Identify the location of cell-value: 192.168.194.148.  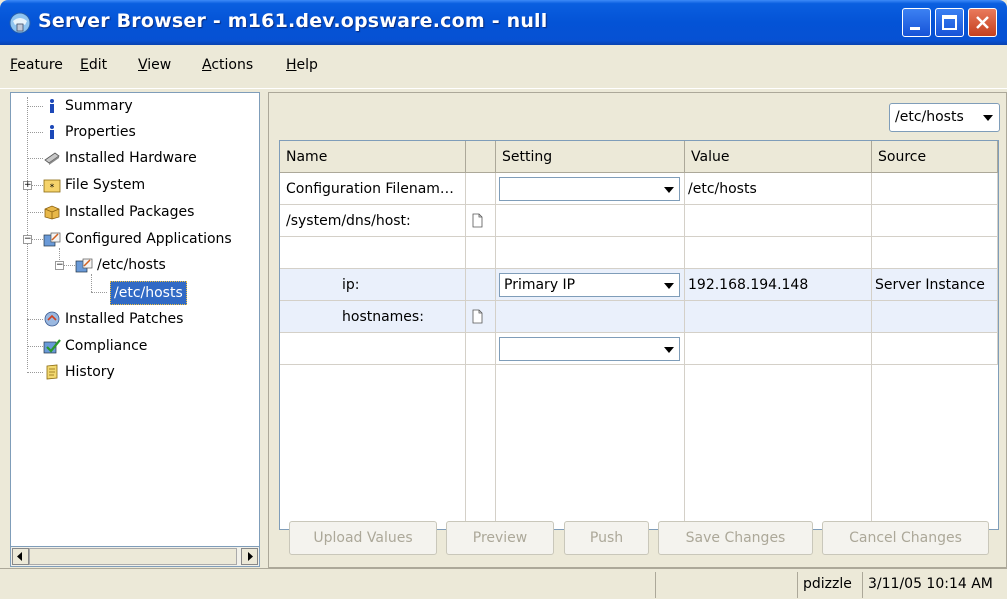
(778, 285).